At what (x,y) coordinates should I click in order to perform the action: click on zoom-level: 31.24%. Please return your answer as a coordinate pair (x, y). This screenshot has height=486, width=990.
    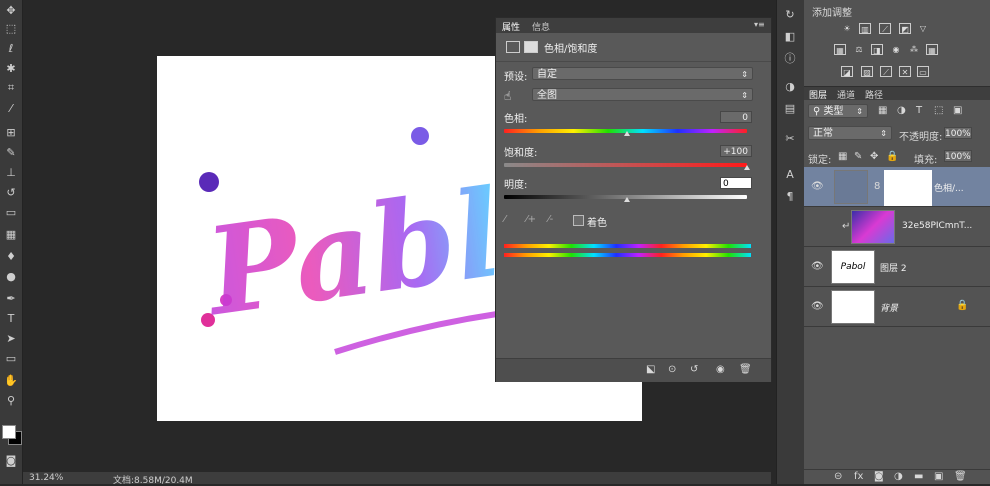
    Looking at the image, I should click on (46, 478).